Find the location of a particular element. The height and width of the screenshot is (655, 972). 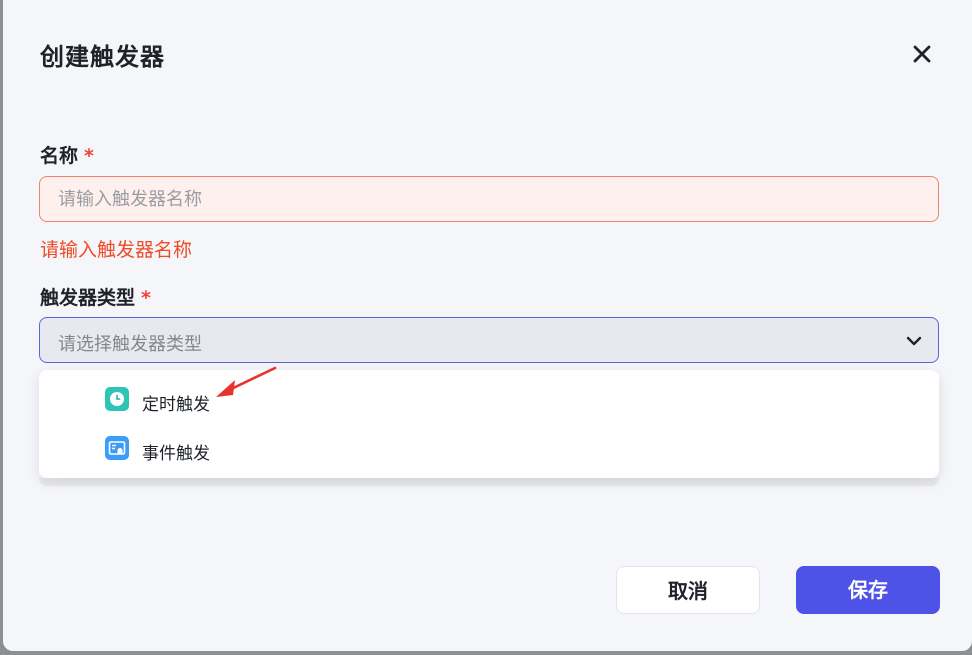

annotation-arrow-icon is located at coordinates (246, 381).